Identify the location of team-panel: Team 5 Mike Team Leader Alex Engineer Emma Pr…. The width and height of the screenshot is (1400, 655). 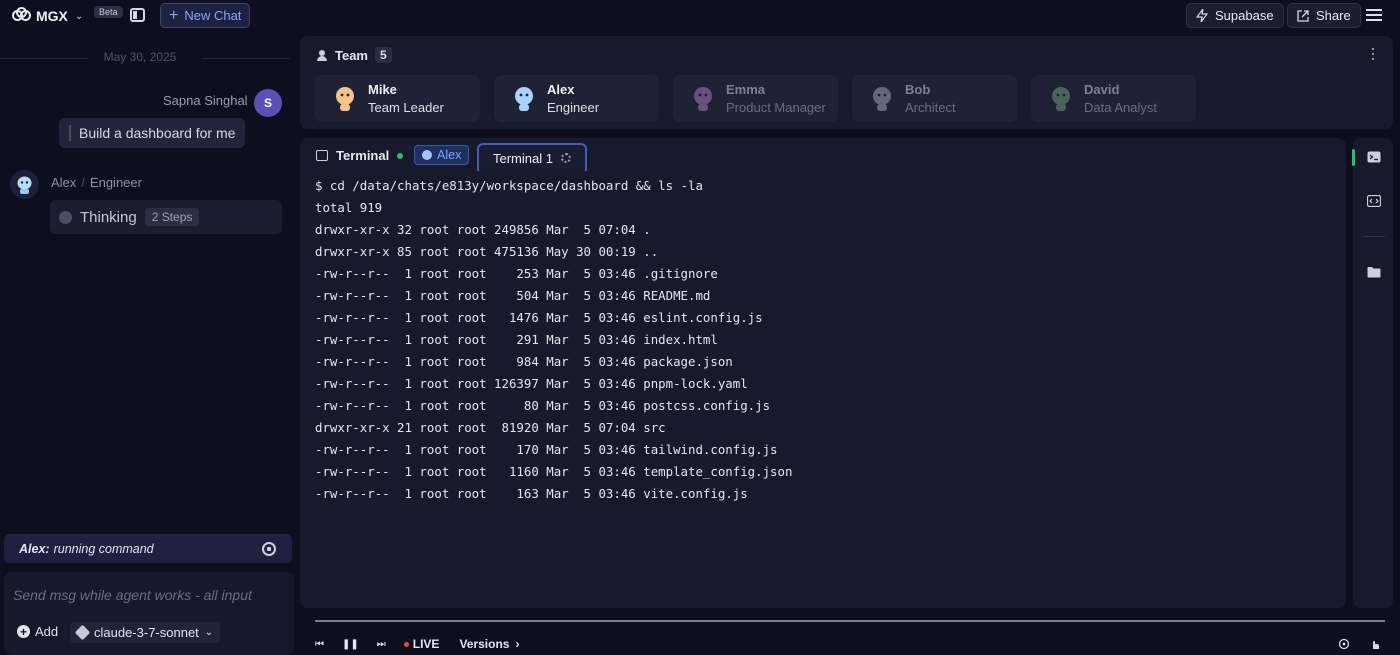
(846, 82).